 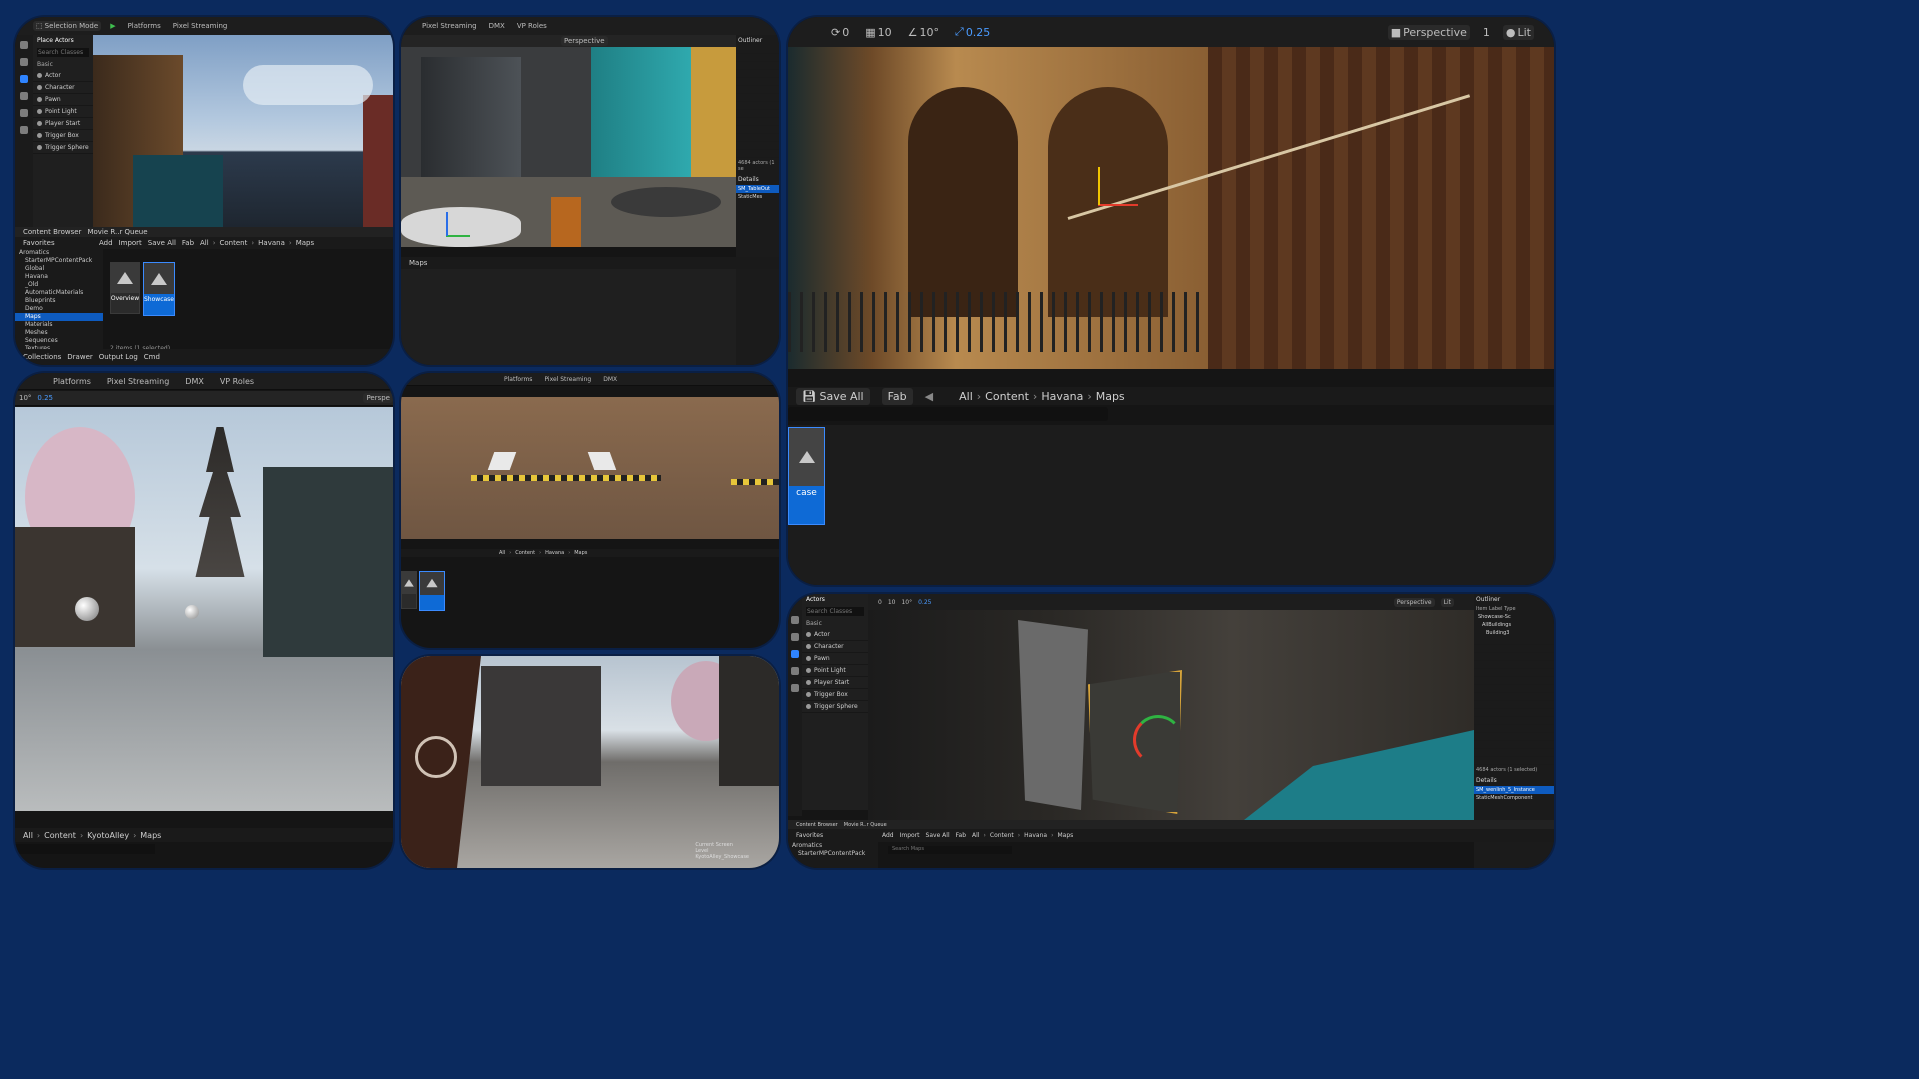 I want to click on add-button: Add, so click(x=106, y=243).